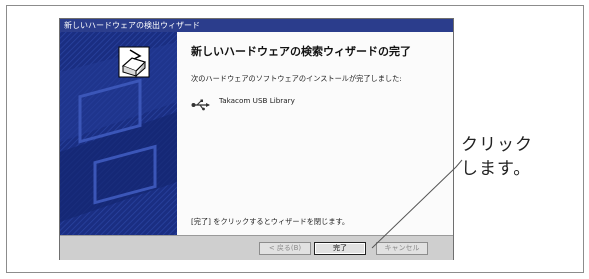 The height and width of the screenshot is (279, 589). What do you see at coordinates (257, 100) in the screenshot?
I see `device-name: Takacom USB Library` at bounding box center [257, 100].